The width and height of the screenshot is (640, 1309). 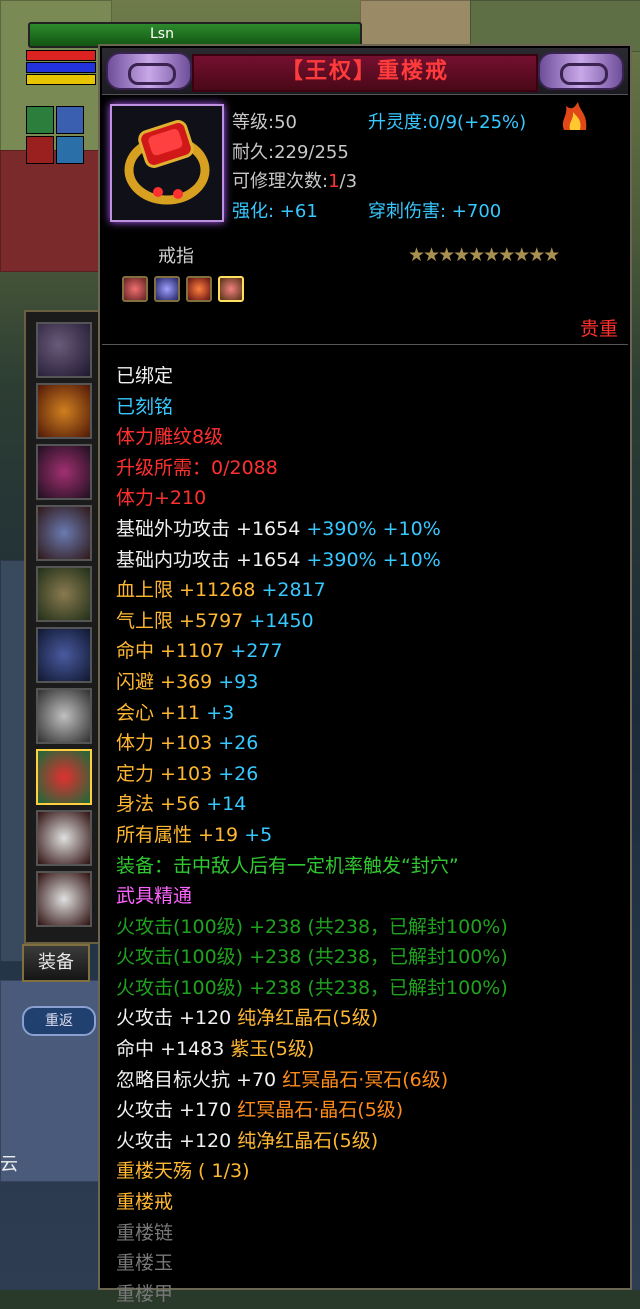 What do you see at coordinates (312, 713) in the screenshot?
I see `attribute-line: 会心 +11 +3` at bounding box center [312, 713].